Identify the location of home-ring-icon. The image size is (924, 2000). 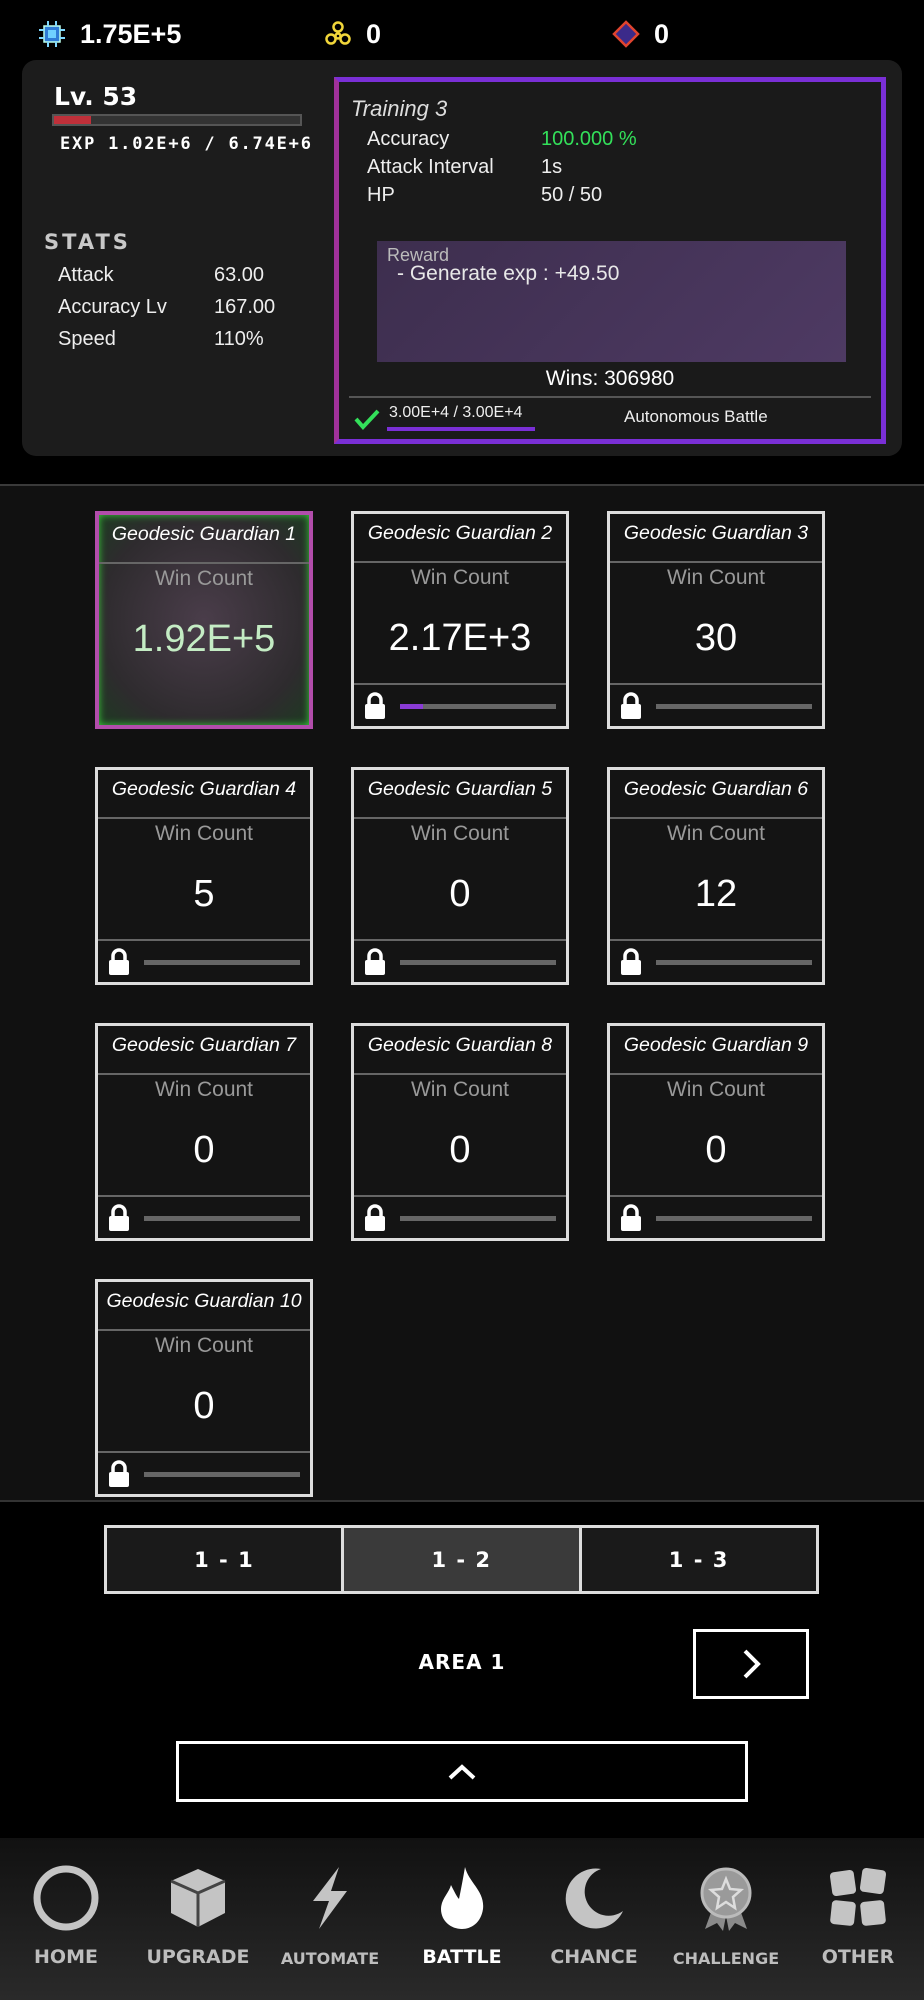
(66, 1898).